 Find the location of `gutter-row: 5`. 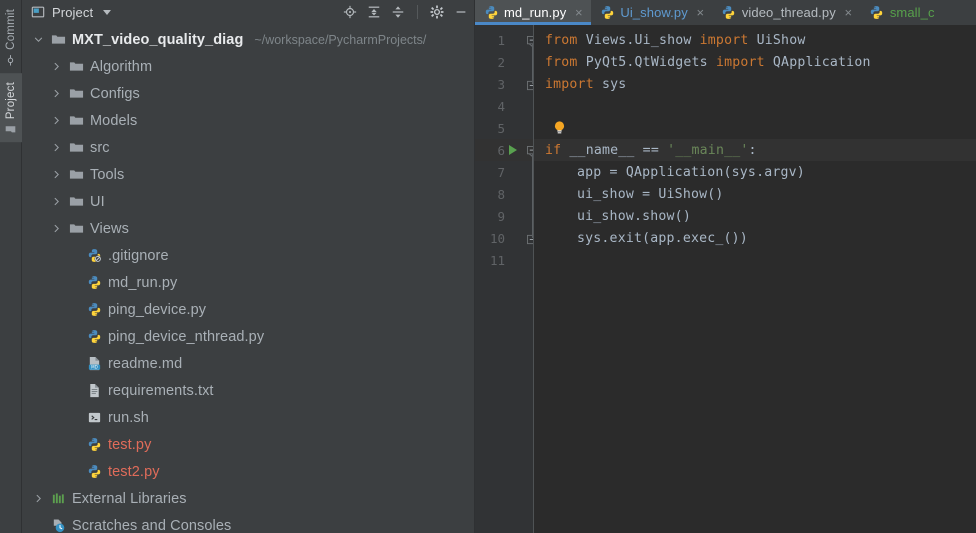

gutter-row: 5 is located at coordinates (504, 128).